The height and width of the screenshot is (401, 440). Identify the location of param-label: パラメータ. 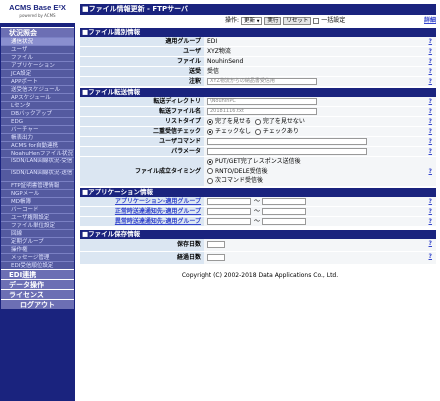
(142, 151).